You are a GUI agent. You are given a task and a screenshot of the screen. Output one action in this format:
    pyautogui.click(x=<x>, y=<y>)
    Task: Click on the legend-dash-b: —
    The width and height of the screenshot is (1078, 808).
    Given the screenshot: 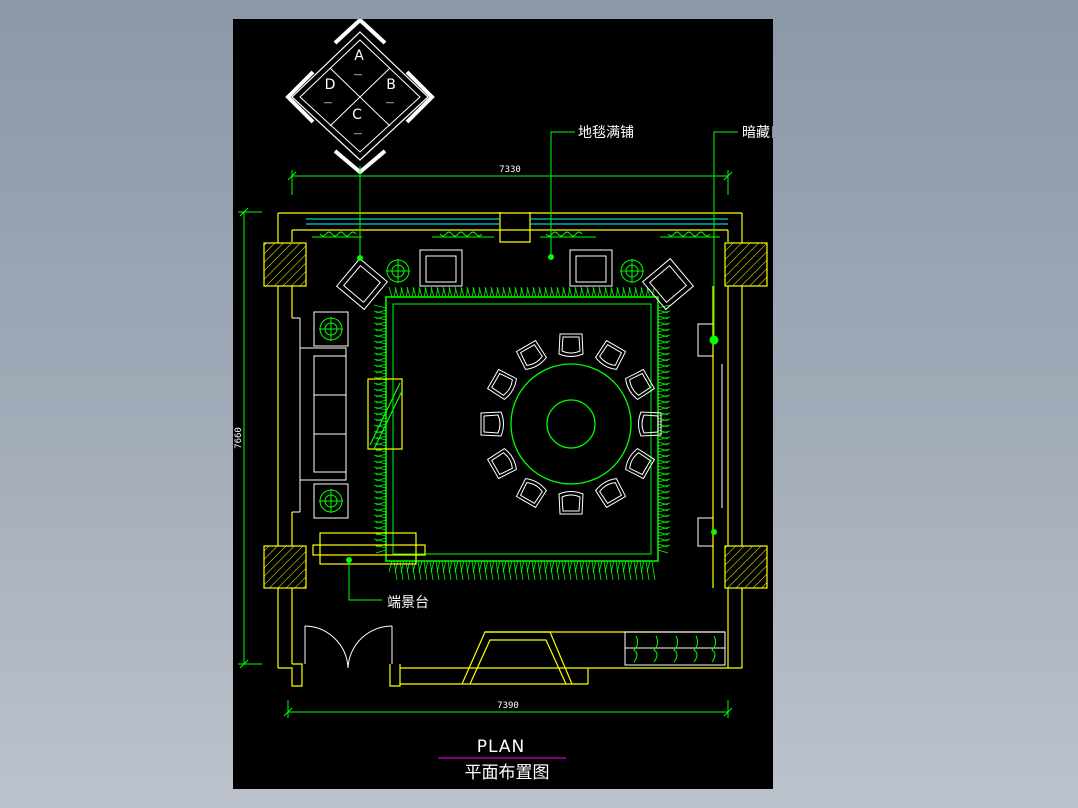 What is the action you would take?
    pyautogui.click(x=390, y=103)
    